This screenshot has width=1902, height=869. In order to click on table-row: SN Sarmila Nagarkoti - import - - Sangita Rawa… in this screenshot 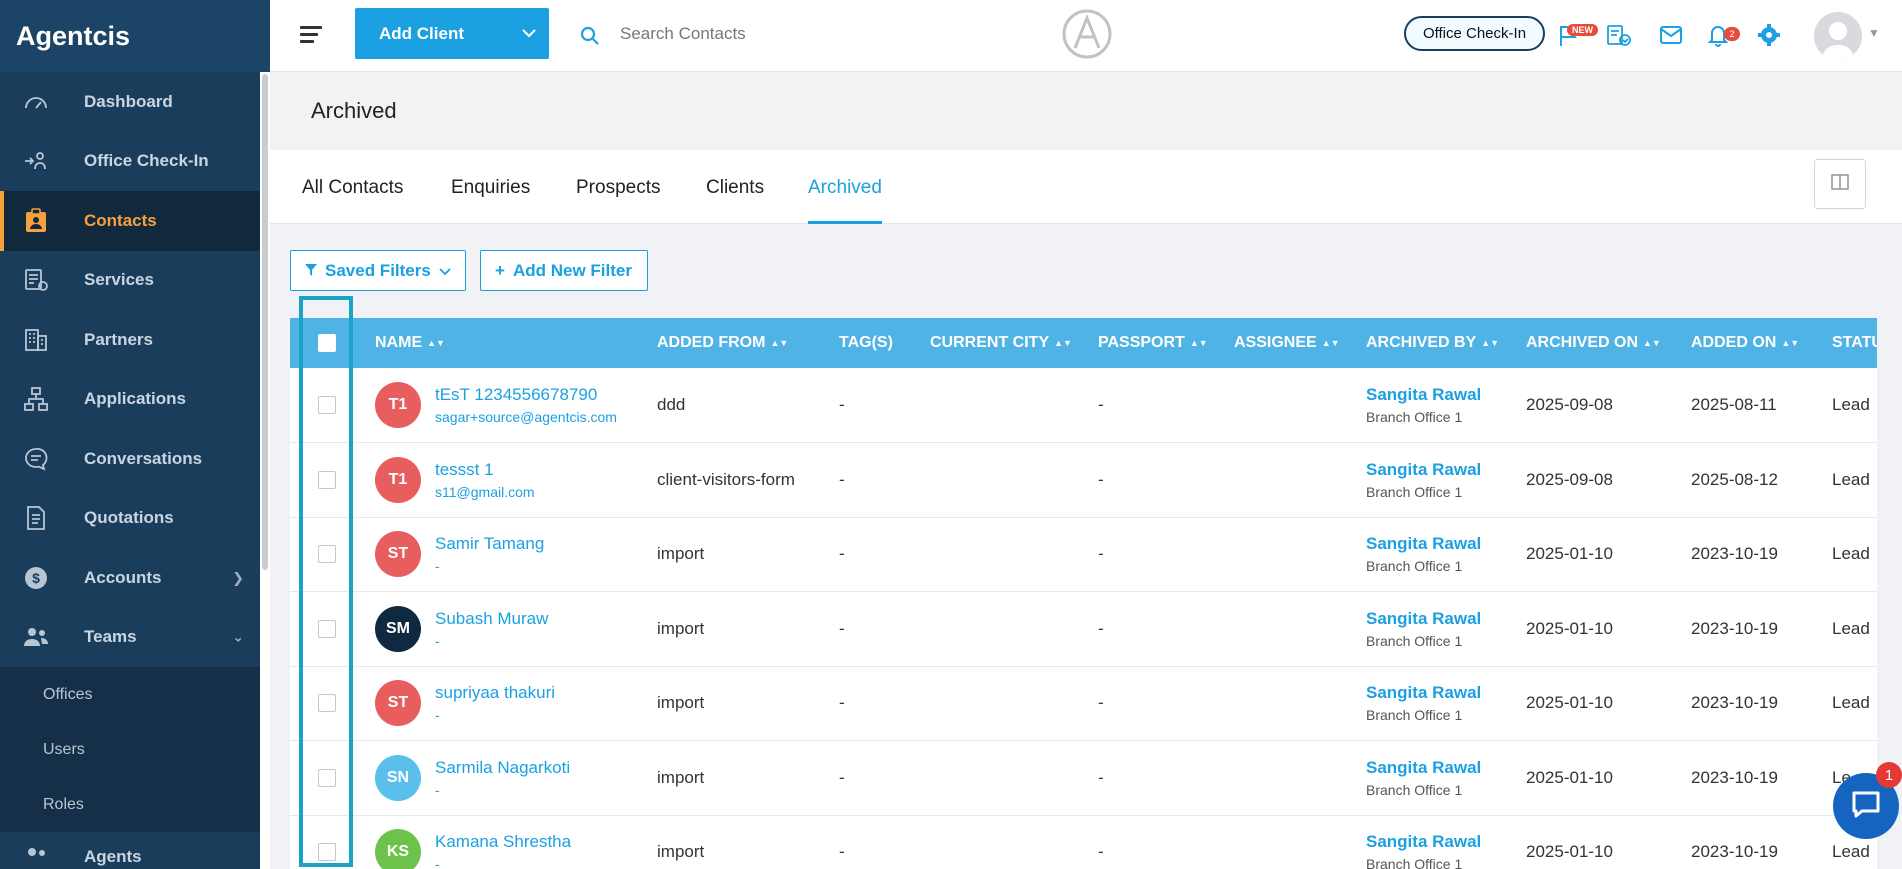, I will do `click(1083, 778)`.